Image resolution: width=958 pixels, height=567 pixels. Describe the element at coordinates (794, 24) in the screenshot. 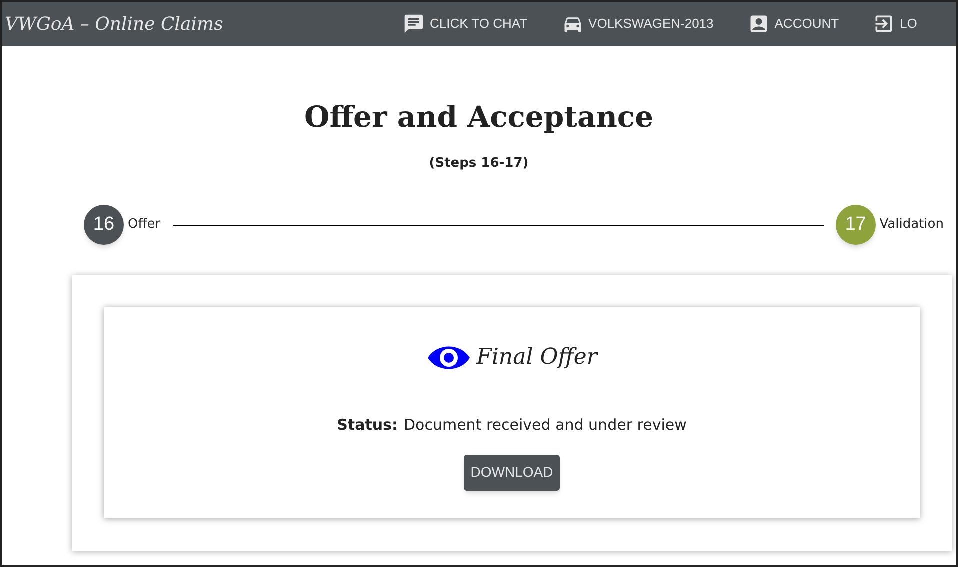

I see `nav-link: ACCOUNT` at that location.